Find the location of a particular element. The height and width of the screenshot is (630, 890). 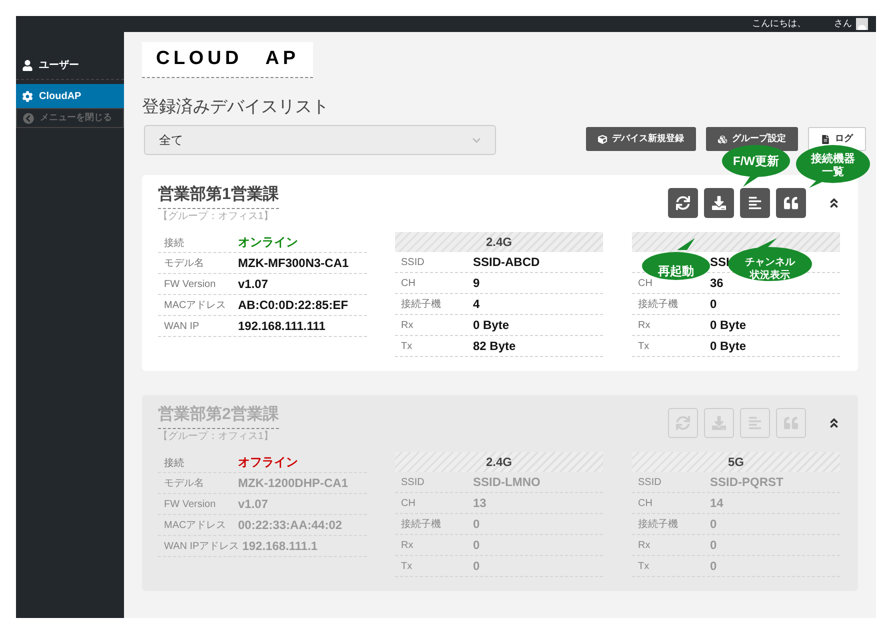

quote-button is located at coordinates (791, 203).